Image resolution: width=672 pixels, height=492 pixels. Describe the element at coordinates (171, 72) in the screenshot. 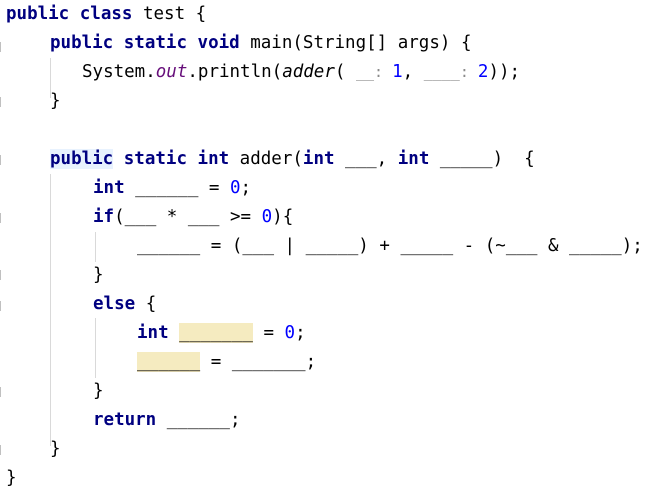

I see `static-field-out: out` at that location.